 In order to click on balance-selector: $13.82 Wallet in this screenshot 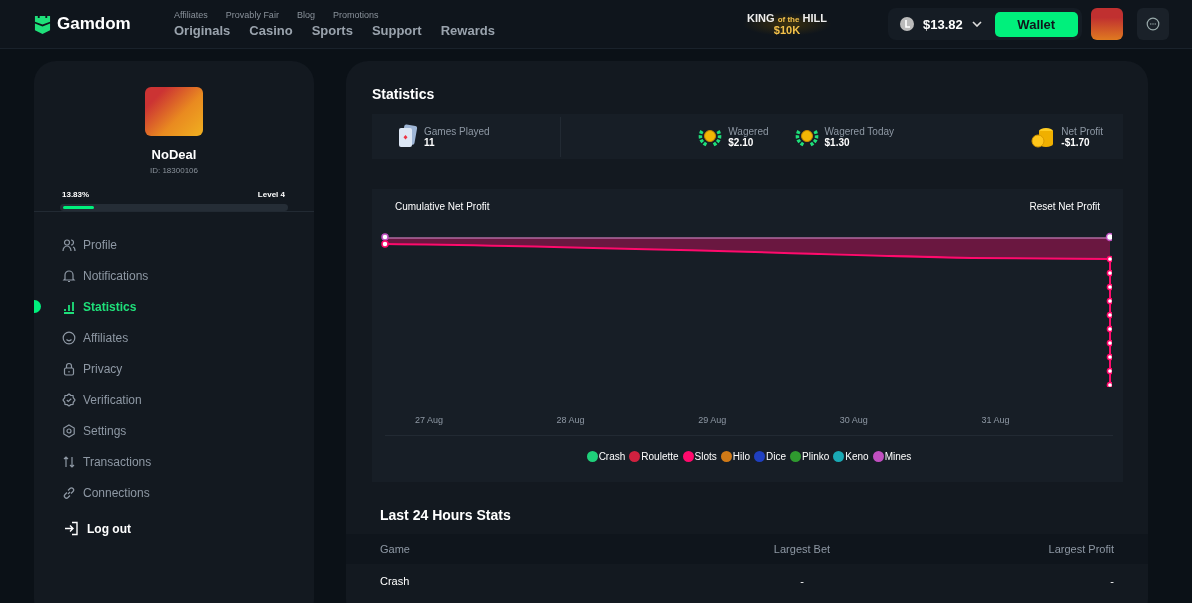, I will do `click(985, 24)`.